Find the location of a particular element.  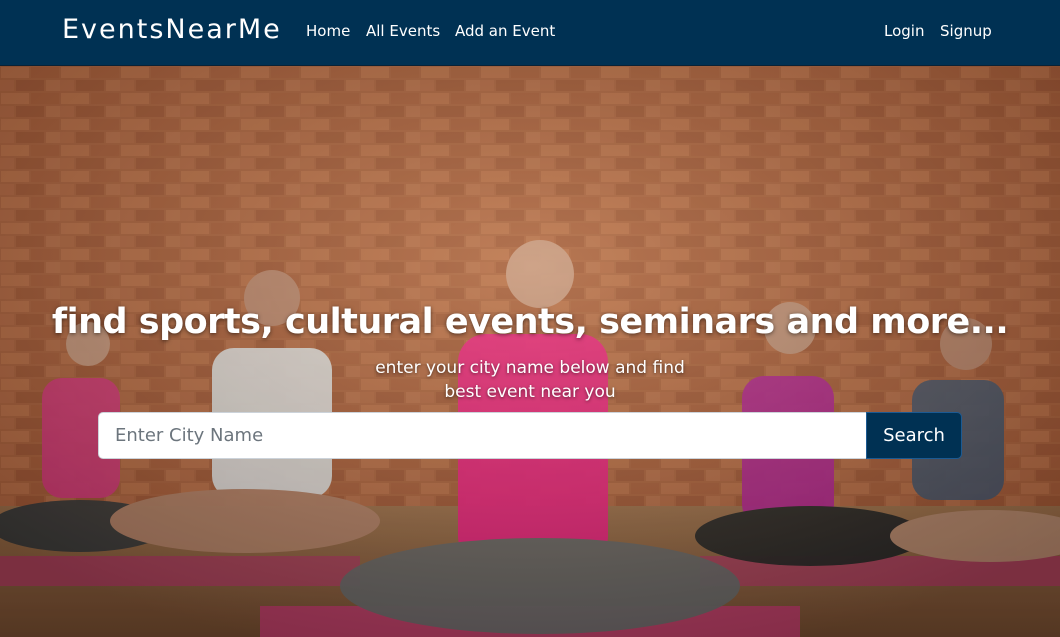

city-search-input is located at coordinates (483, 435).